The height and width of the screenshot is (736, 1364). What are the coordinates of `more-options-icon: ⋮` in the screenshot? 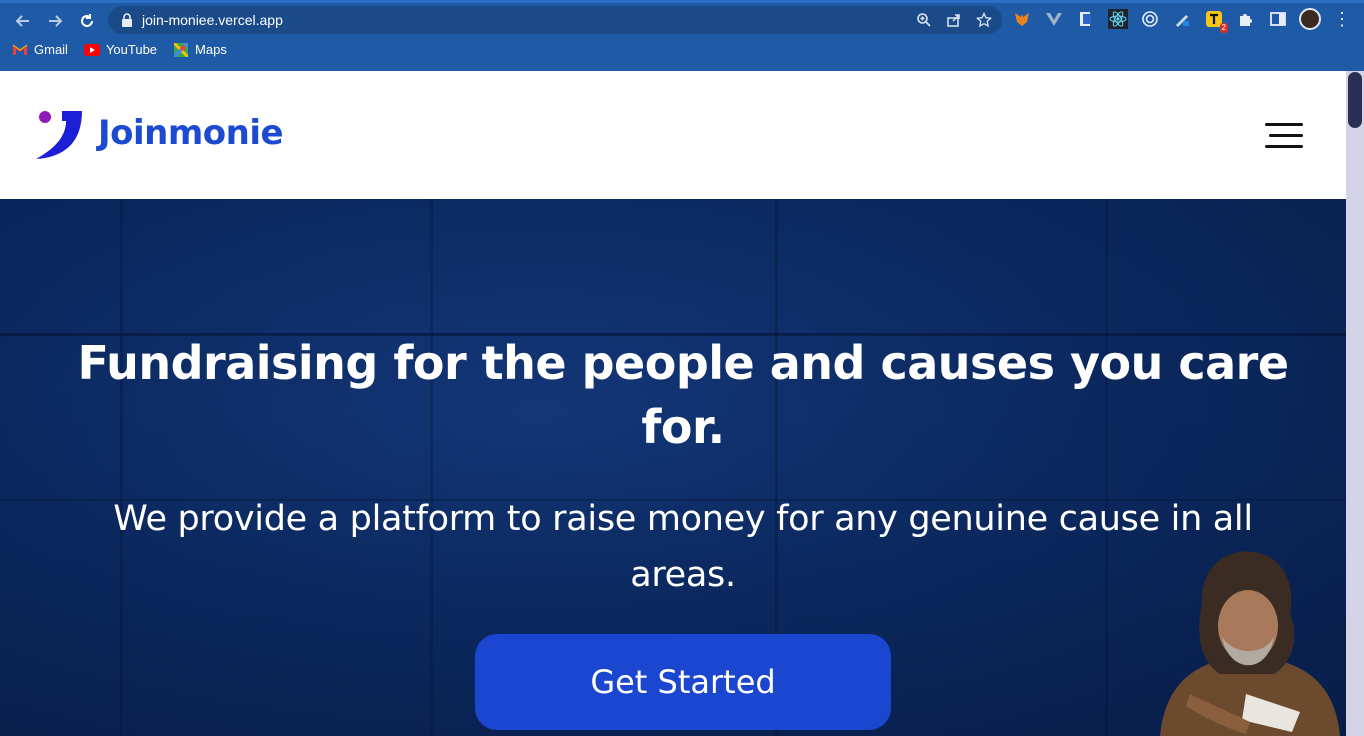 It's located at (1342, 19).